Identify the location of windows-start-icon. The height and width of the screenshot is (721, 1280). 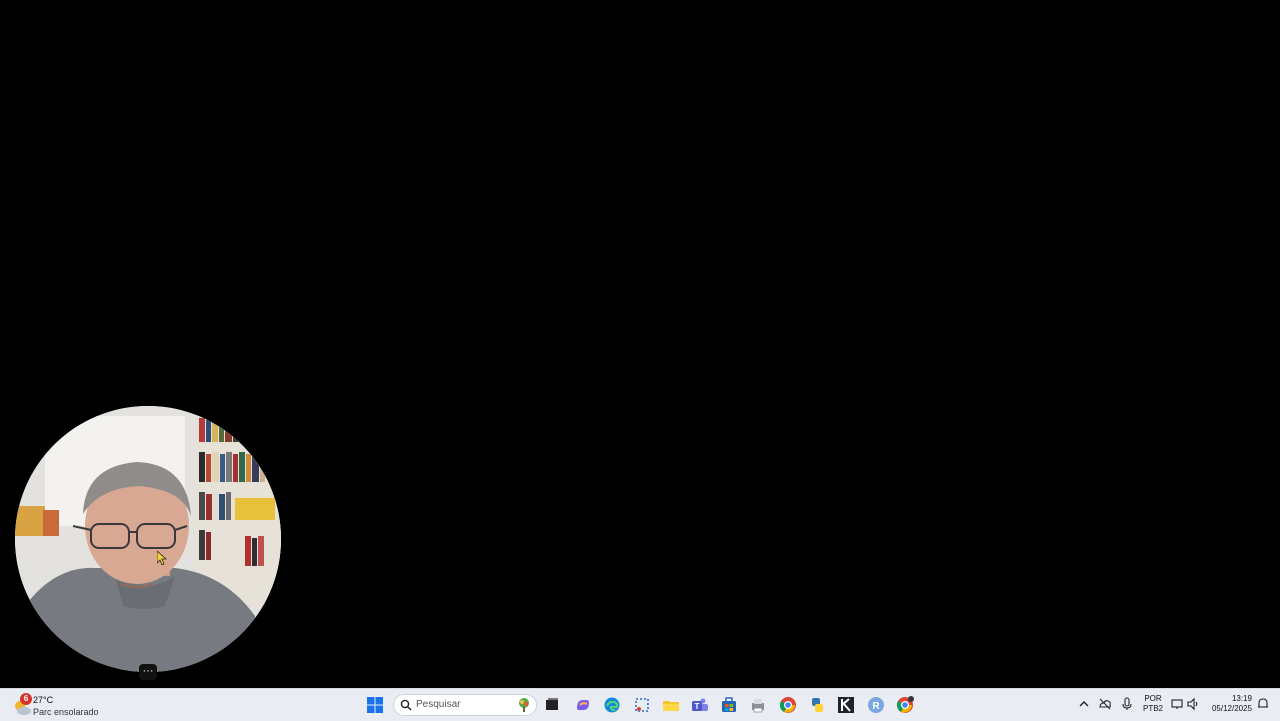
(375, 705).